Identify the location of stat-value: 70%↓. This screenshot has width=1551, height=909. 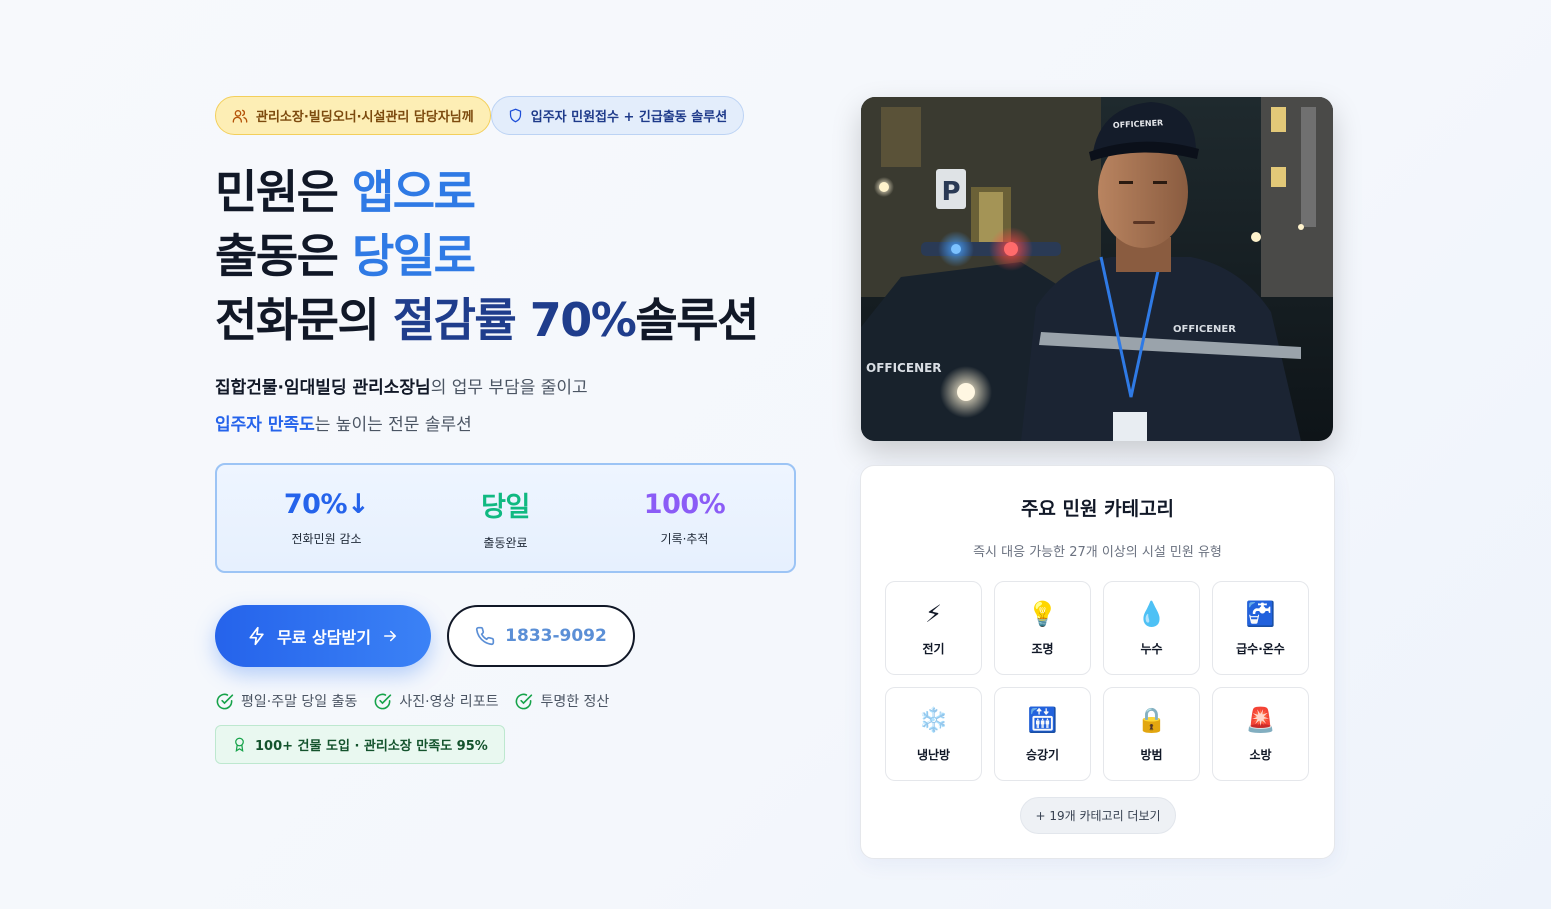
(326, 504).